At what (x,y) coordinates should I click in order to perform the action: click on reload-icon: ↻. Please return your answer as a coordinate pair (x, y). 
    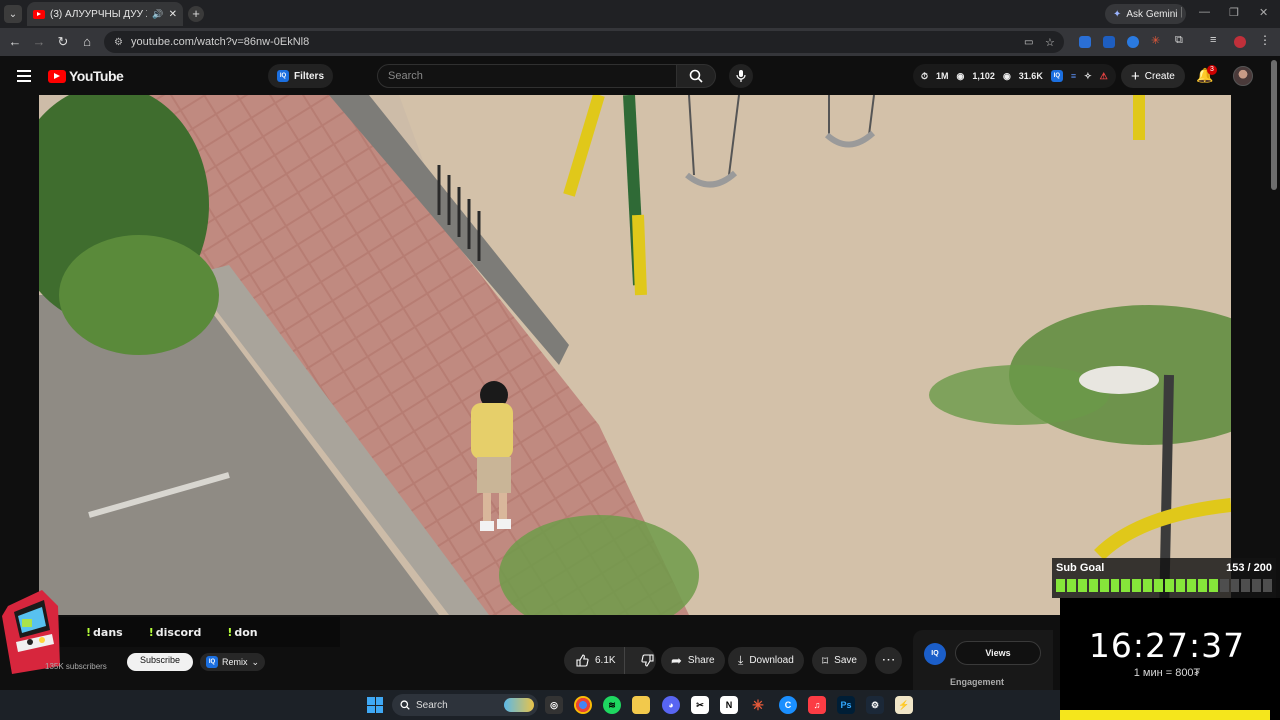
    Looking at the image, I should click on (63, 42).